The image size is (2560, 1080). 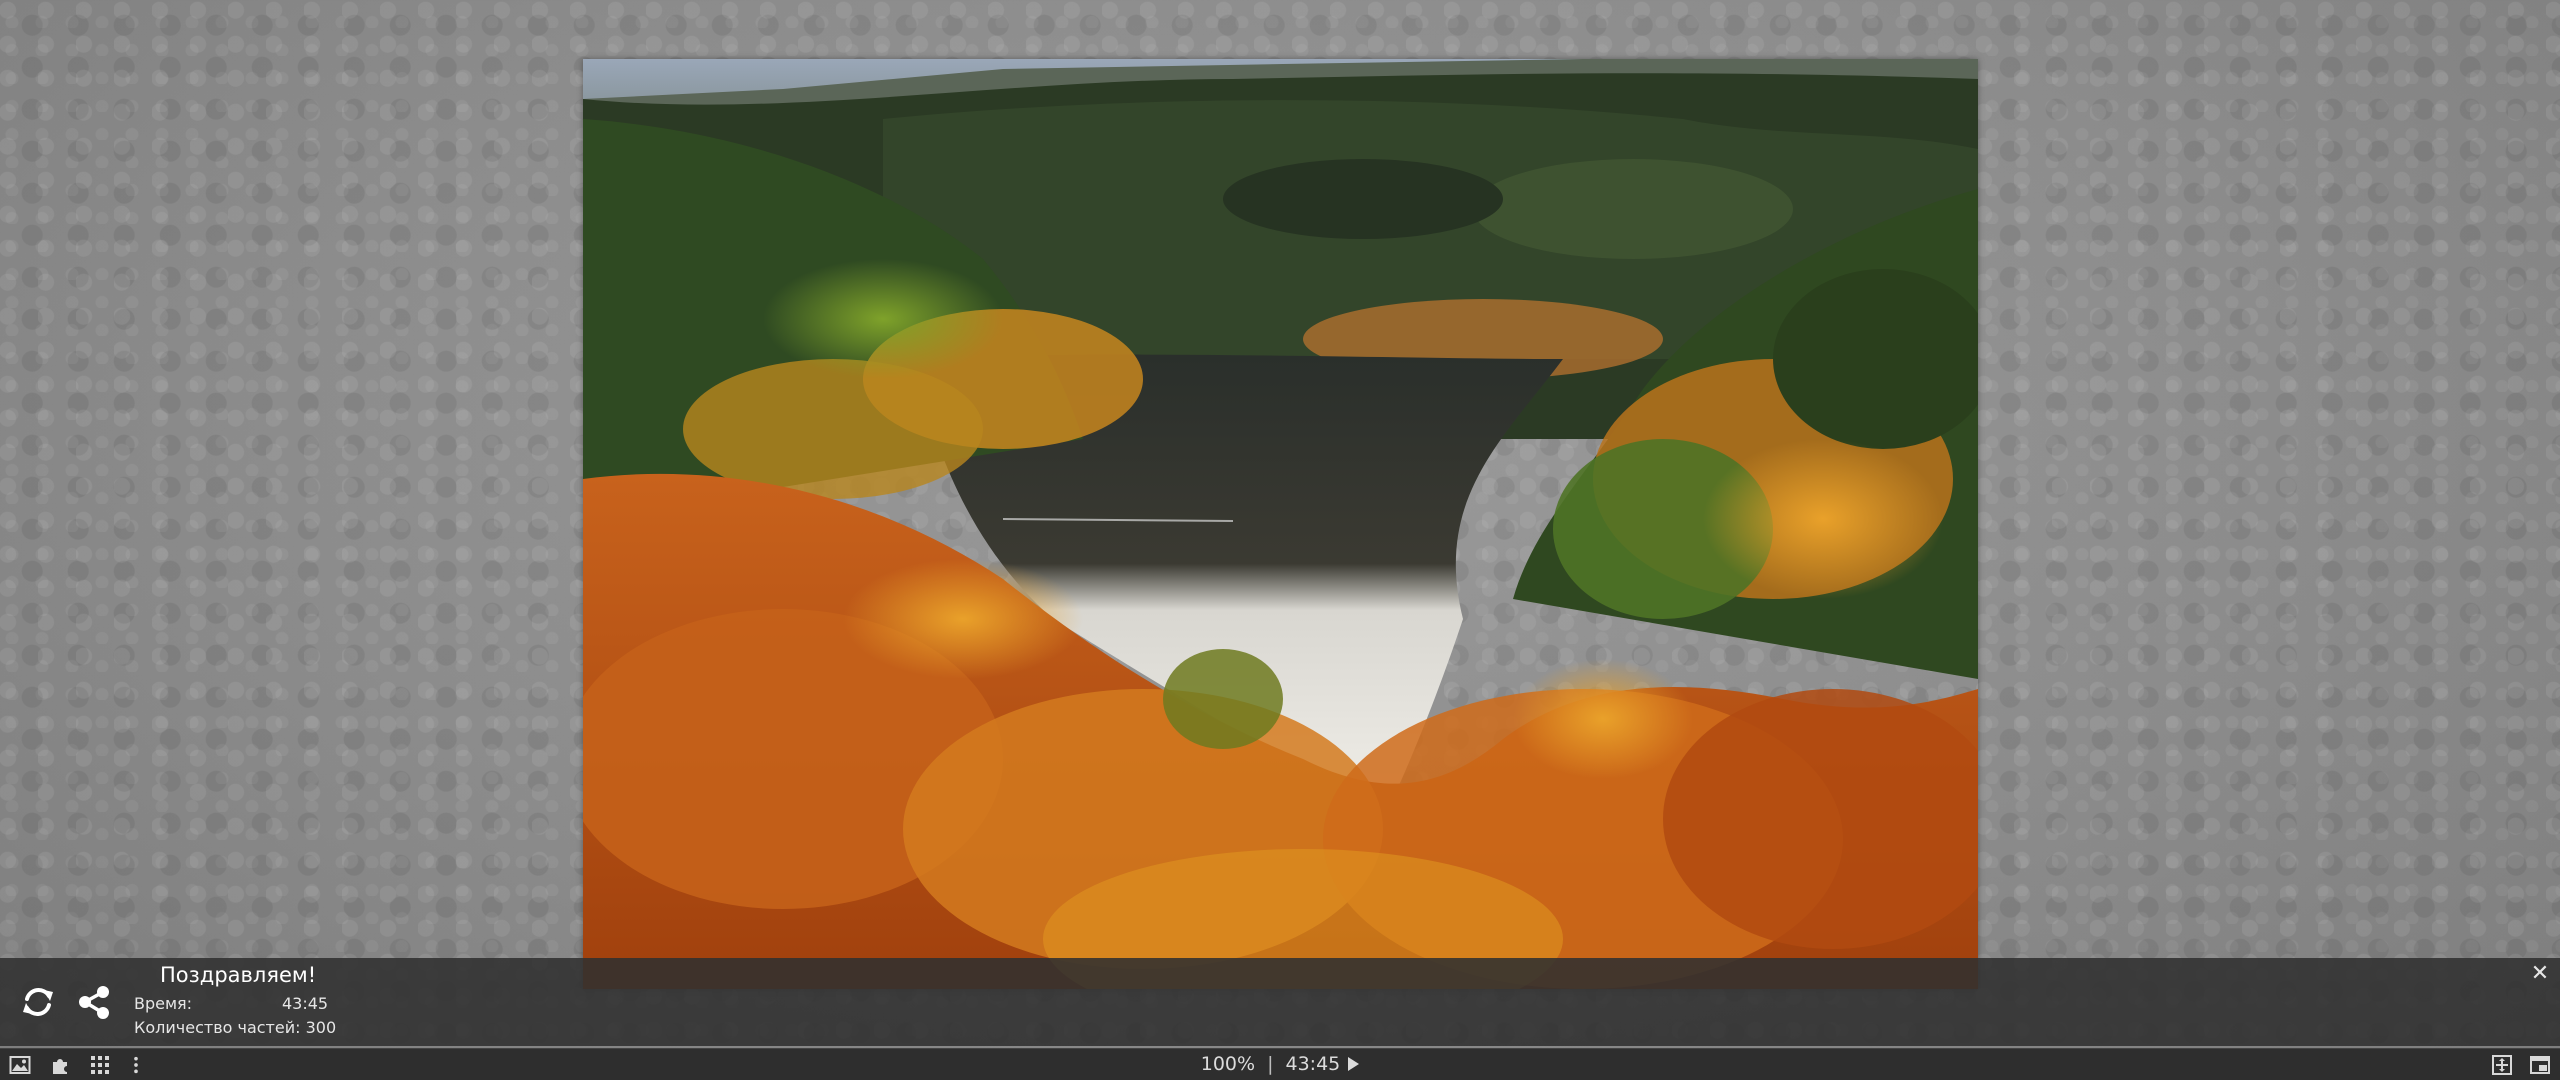 What do you see at coordinates (321, 1027) in the screenshot?
I see `parts-value: 300` at bounding box center [321, 1027].